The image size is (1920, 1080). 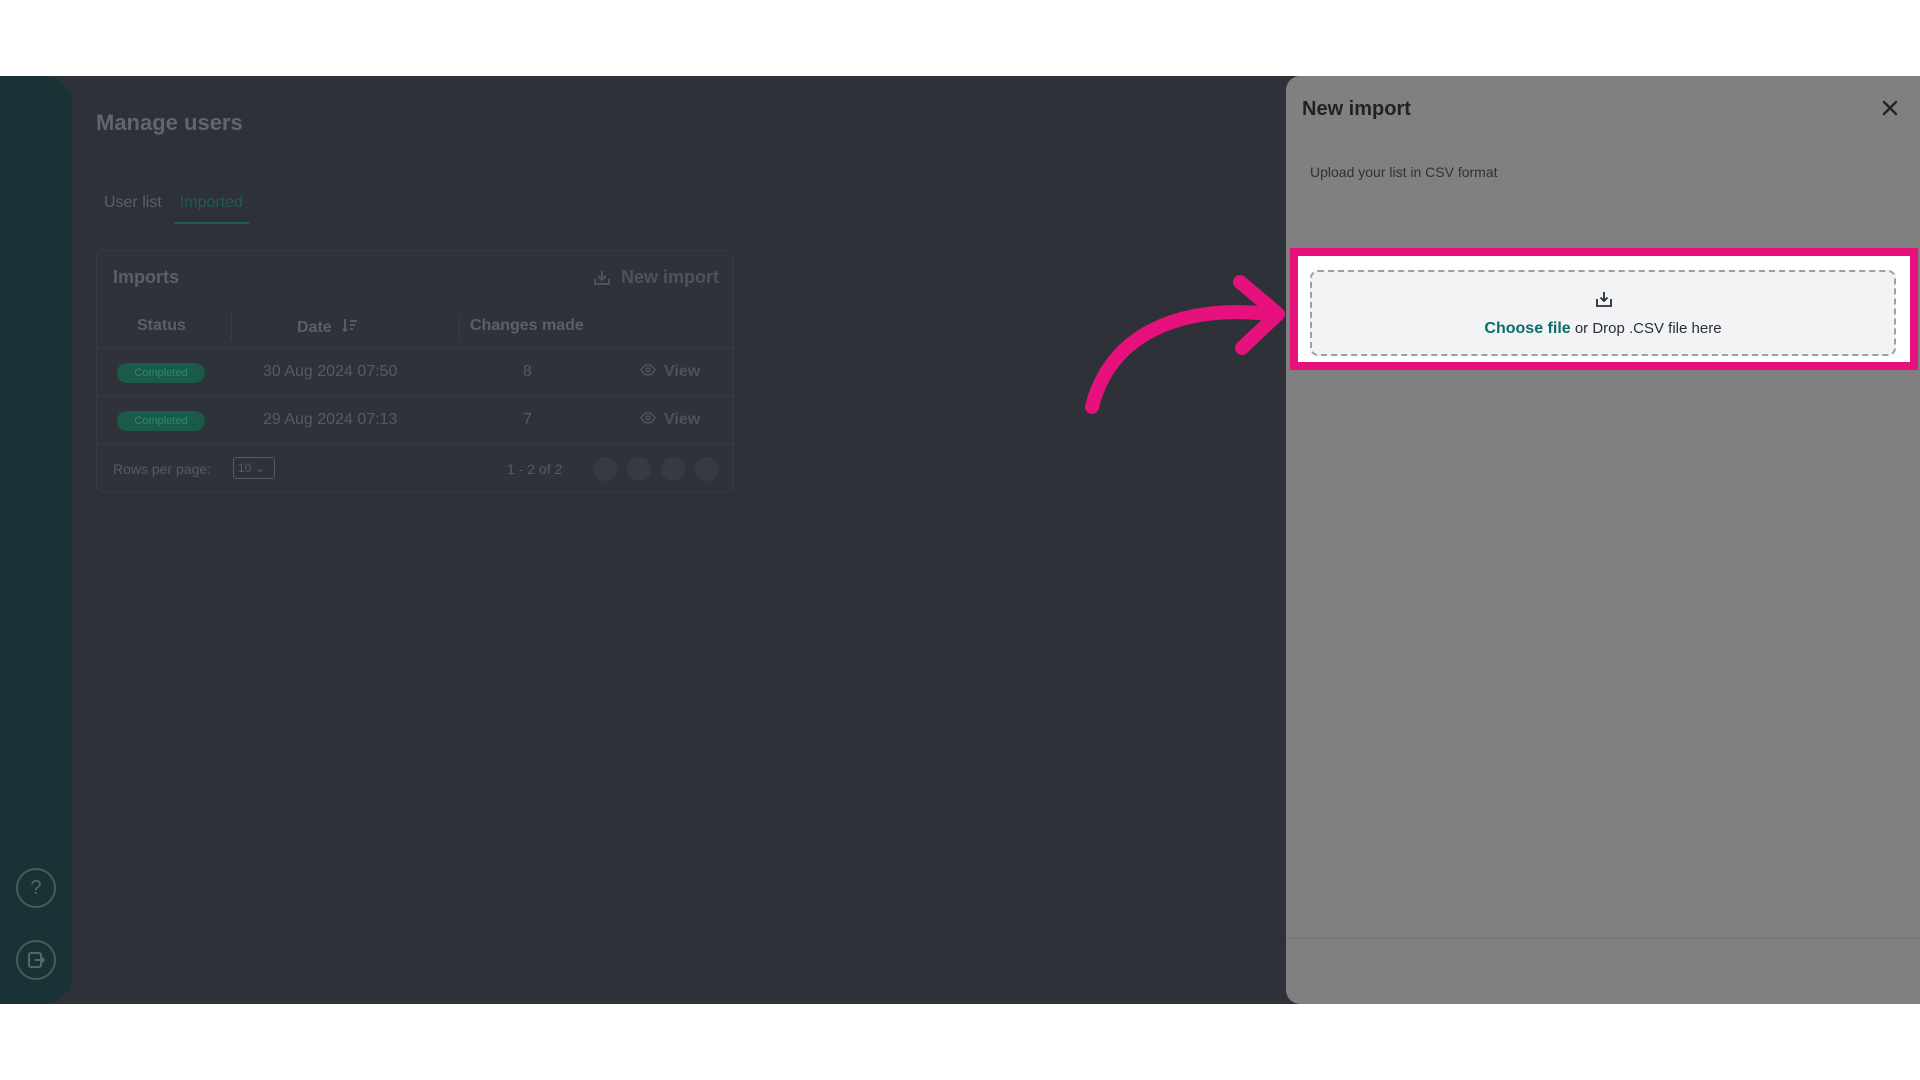 I want to click on upload-hint: Upload your list in CSV format, so click(x=1404, y=172).